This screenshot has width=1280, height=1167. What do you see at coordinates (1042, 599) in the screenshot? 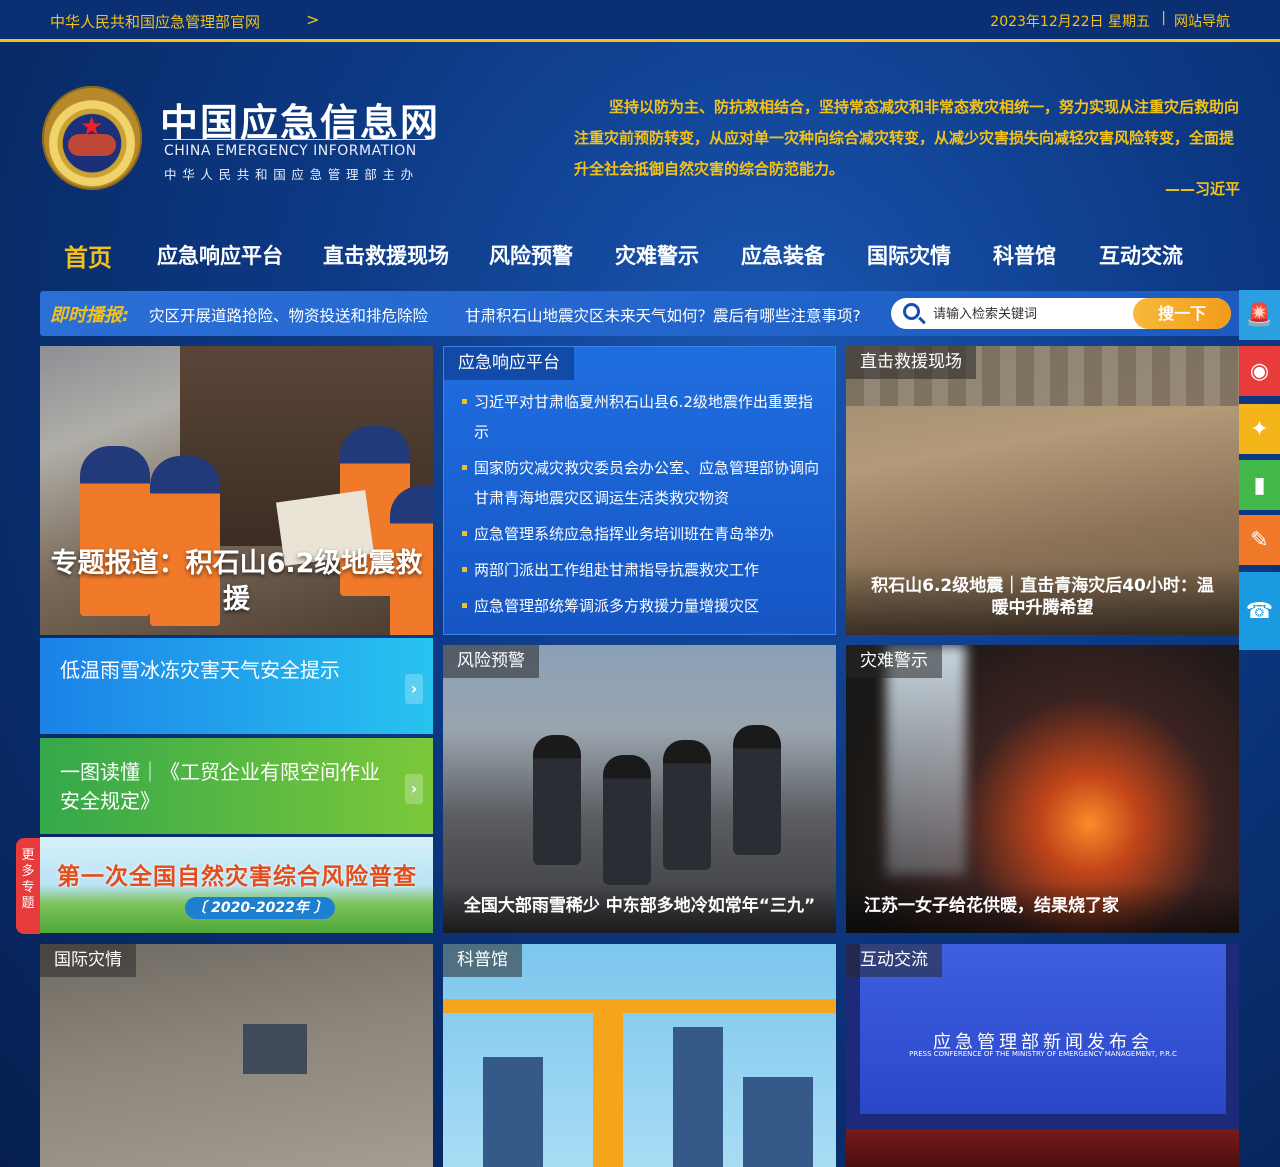
I see `rescue-caption: 积石山6.2级地震｜直击青海灾后40小时：温暖中升腾希望` at bounding box center [1042, 599].